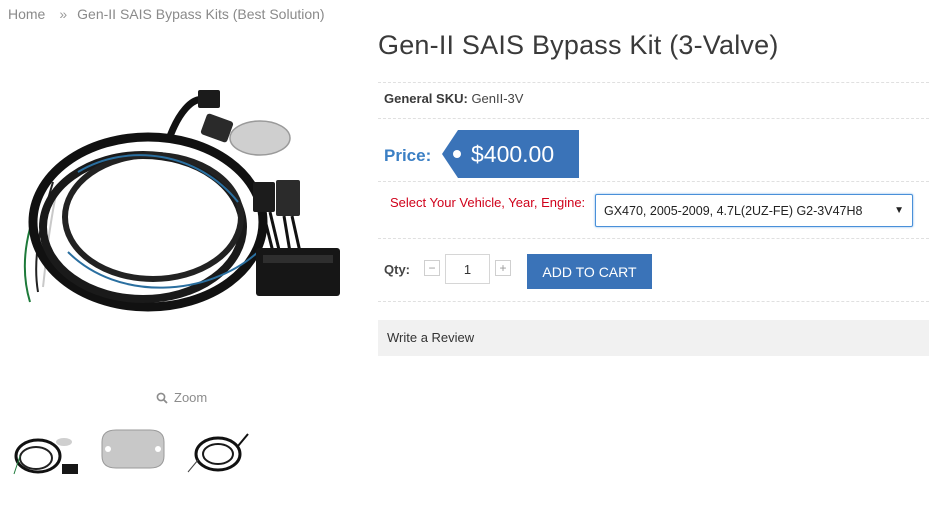 This screenshot has width=941, height=524. What do you see at coordinates (899, 210) in the screenshot?
I see `caret-down-icon: ▼` at bounding box center [899, 210].